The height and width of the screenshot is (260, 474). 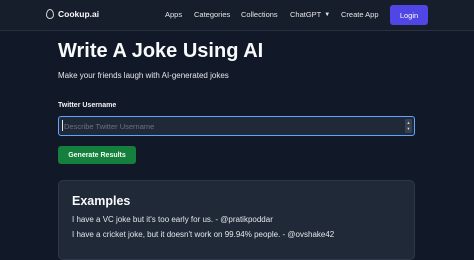 I want to click on chevron-down-icon: ▼, so click(x=327, y=15).